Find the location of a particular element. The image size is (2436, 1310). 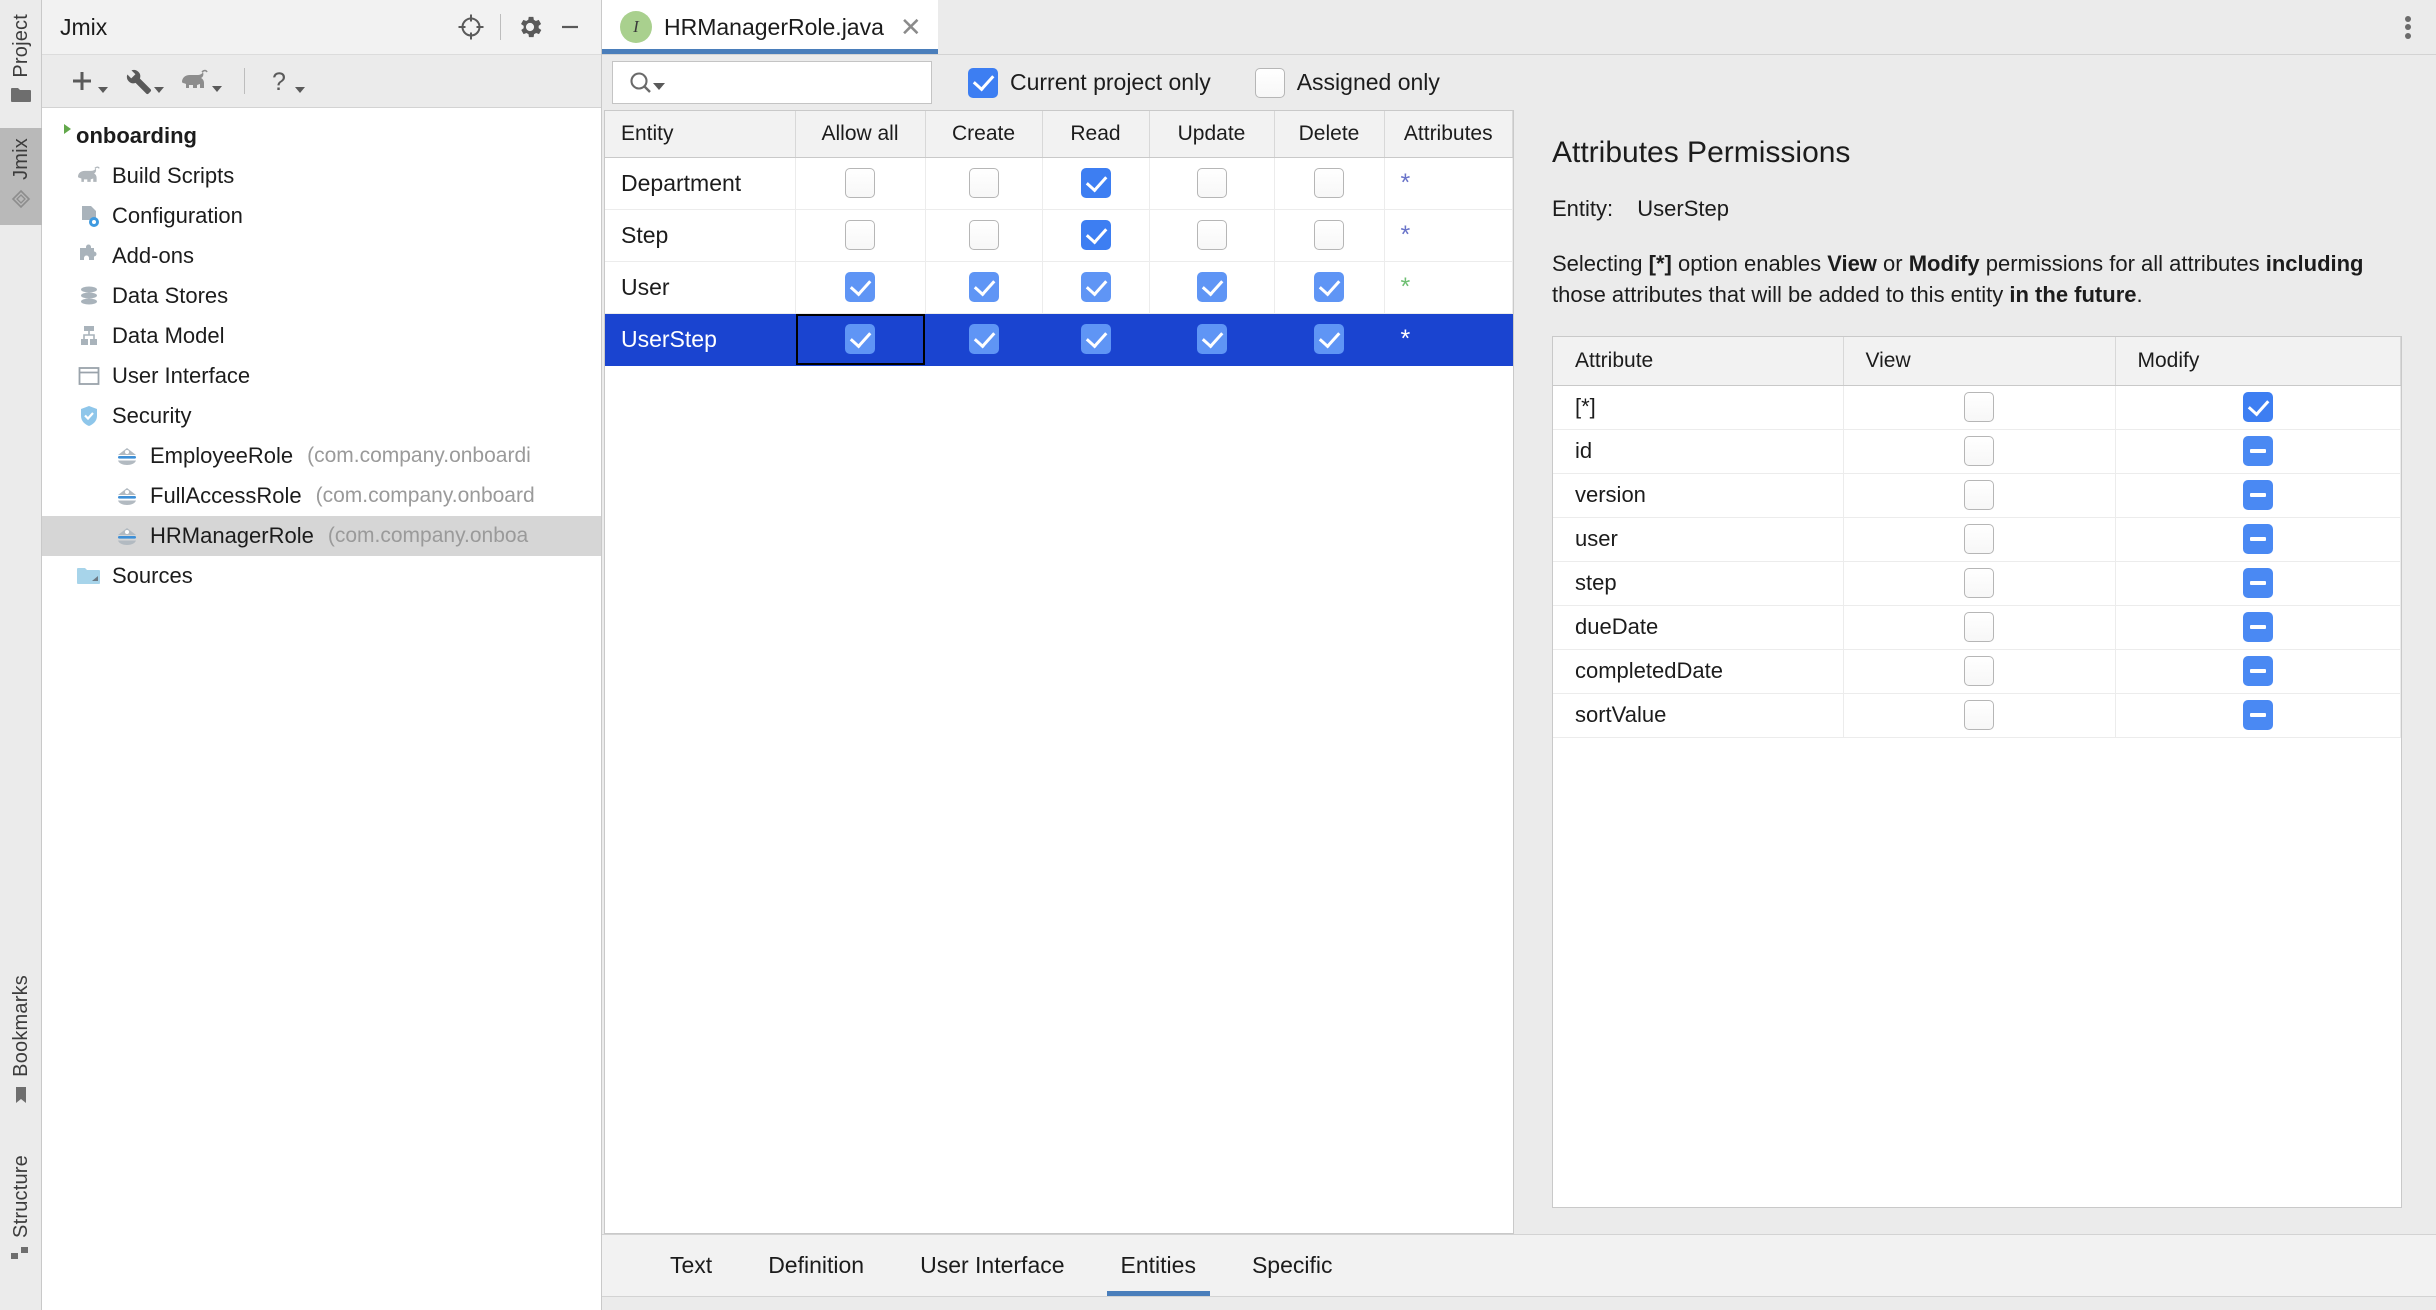

table-row: UserStep * is located at coordinates (1059, 339).